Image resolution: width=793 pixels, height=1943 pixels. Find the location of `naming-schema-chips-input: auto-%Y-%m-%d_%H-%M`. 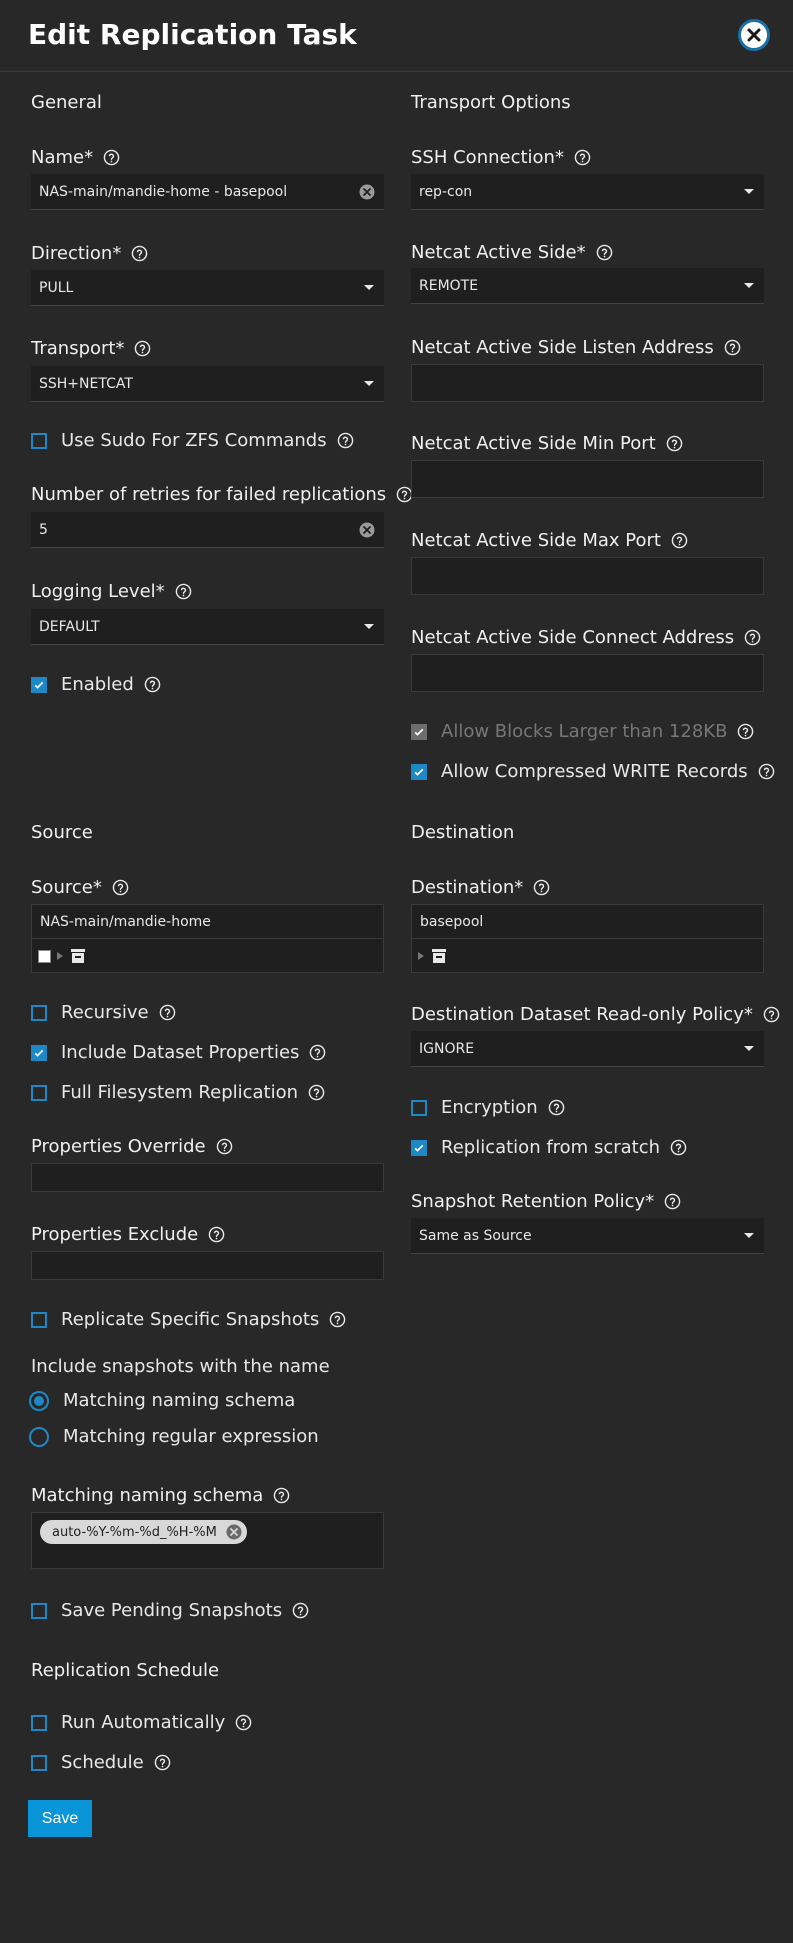

naming-schema-chips-input: auto-%Y-%m-%d_%H-%M is located at coordinates (207, 1540).